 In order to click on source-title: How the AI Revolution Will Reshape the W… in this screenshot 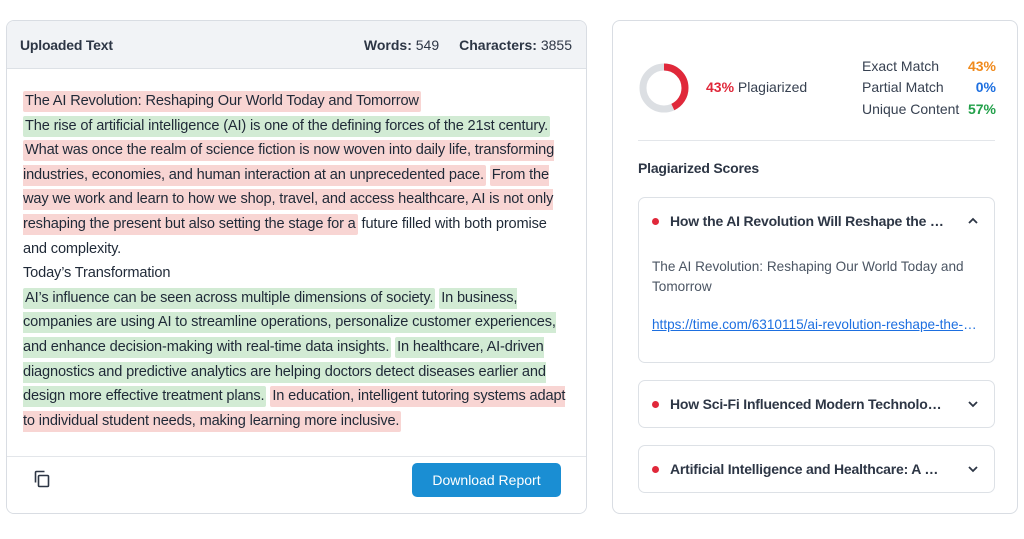, I will do `click(807, 221)`.